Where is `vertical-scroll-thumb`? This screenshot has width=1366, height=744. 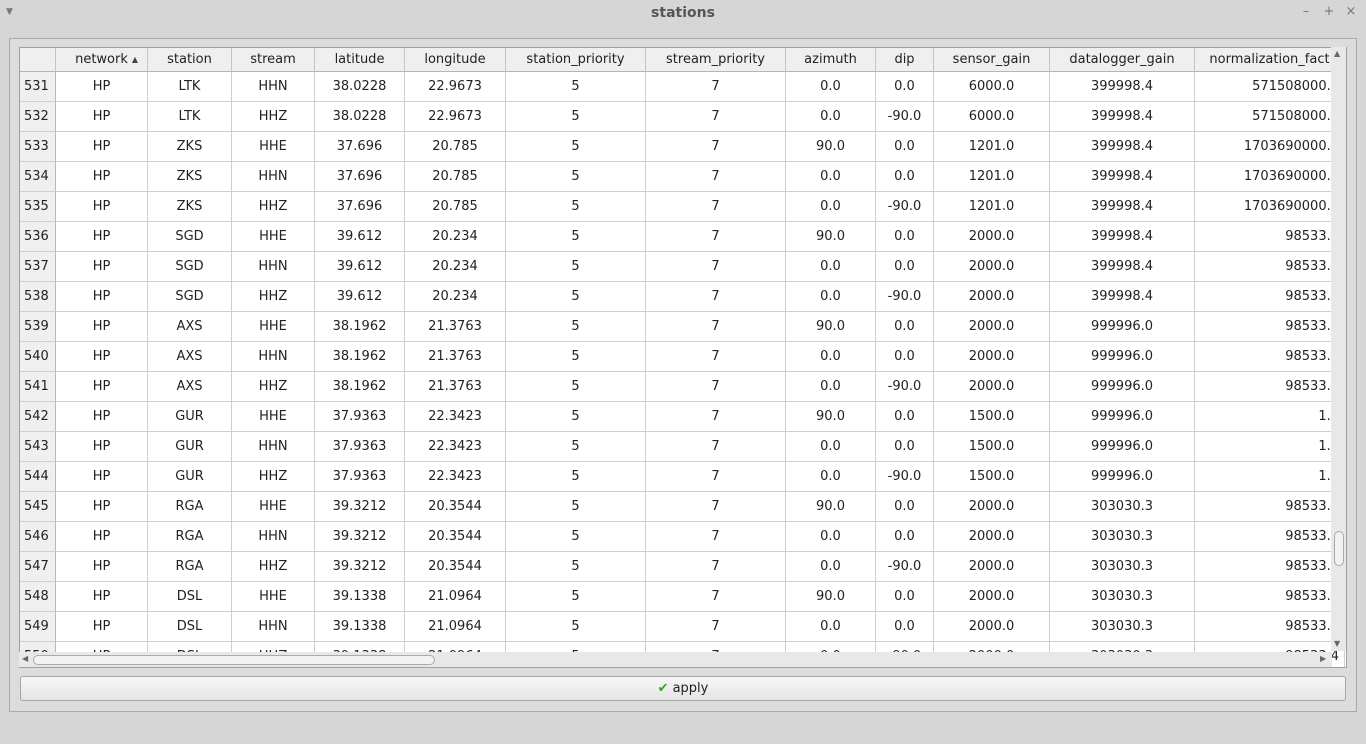
vertical-scroll-thumb is located at coordinates (1339, 548).